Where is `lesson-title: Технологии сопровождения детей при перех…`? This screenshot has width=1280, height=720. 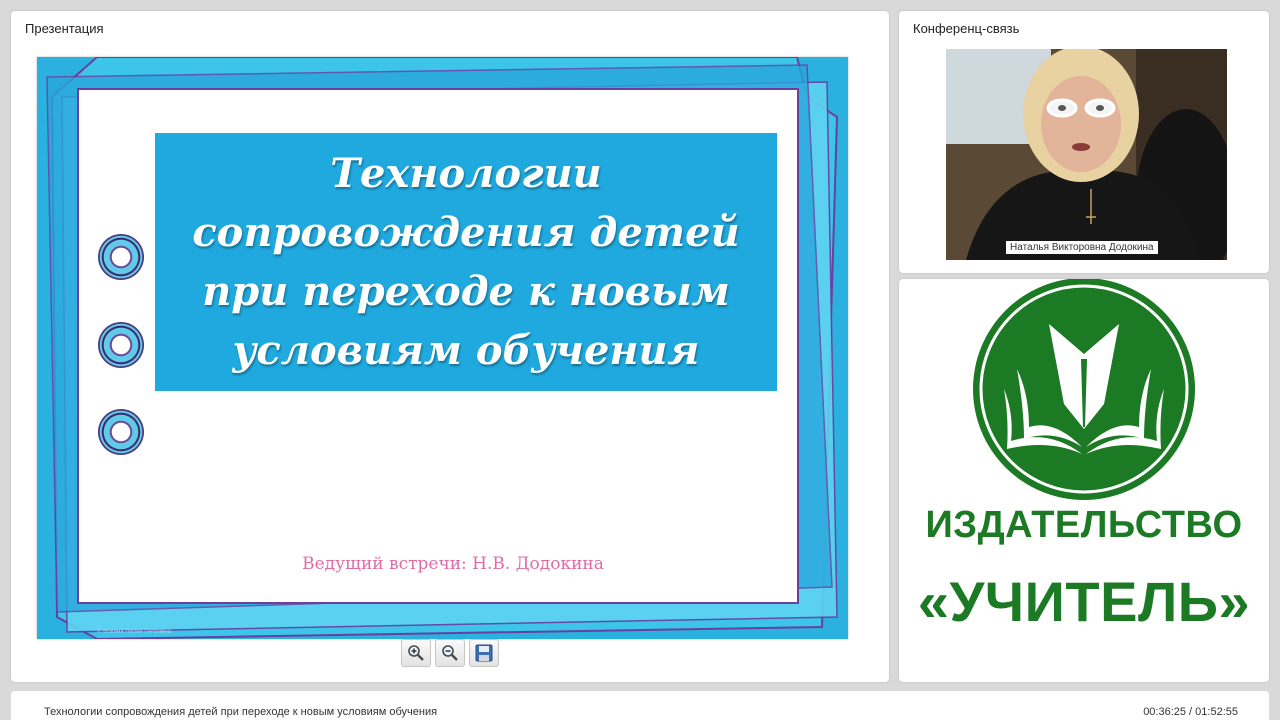
lesson-title: Технологии сопровождения детей при перех… is located at coordinates (241, 712).